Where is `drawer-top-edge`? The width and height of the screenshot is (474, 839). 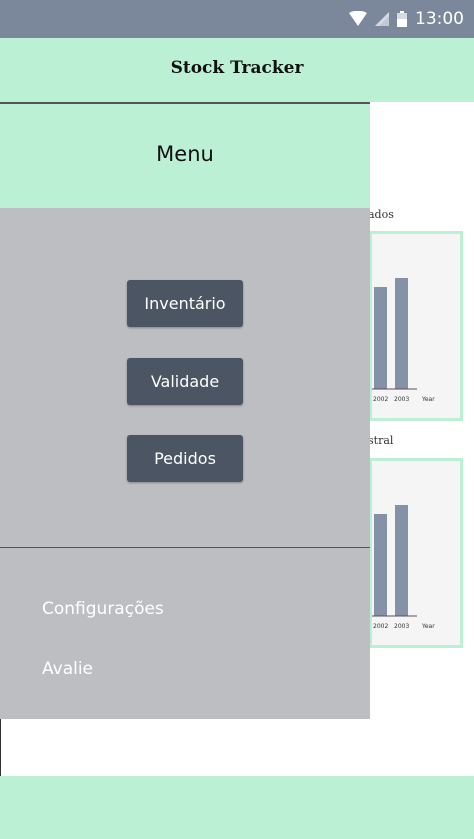 drawer-top-edge is located at coordinates (185, 103).